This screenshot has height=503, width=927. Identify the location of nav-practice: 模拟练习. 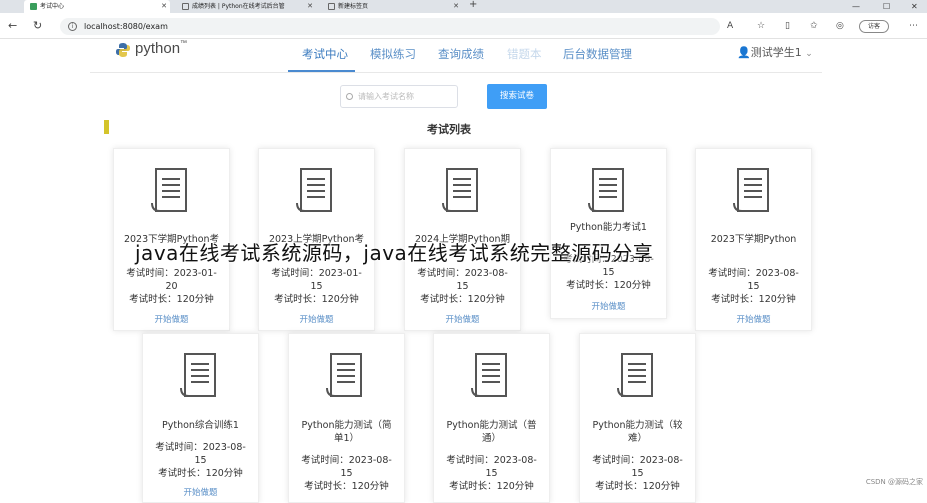
(393, 54).